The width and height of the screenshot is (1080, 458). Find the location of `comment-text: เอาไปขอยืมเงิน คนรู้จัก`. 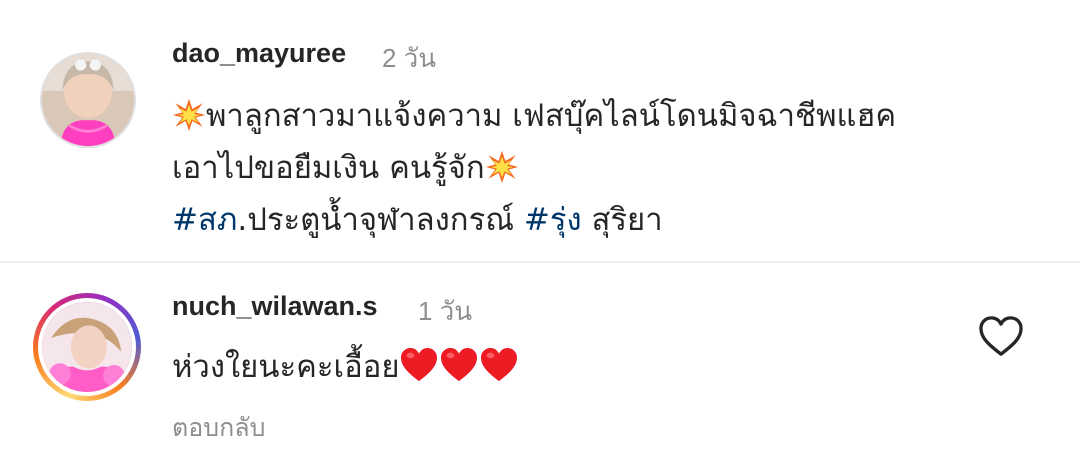

comment-text: เอาไปขอยืมเงิน คนรู้จัก is located at coordinates (328, 168).